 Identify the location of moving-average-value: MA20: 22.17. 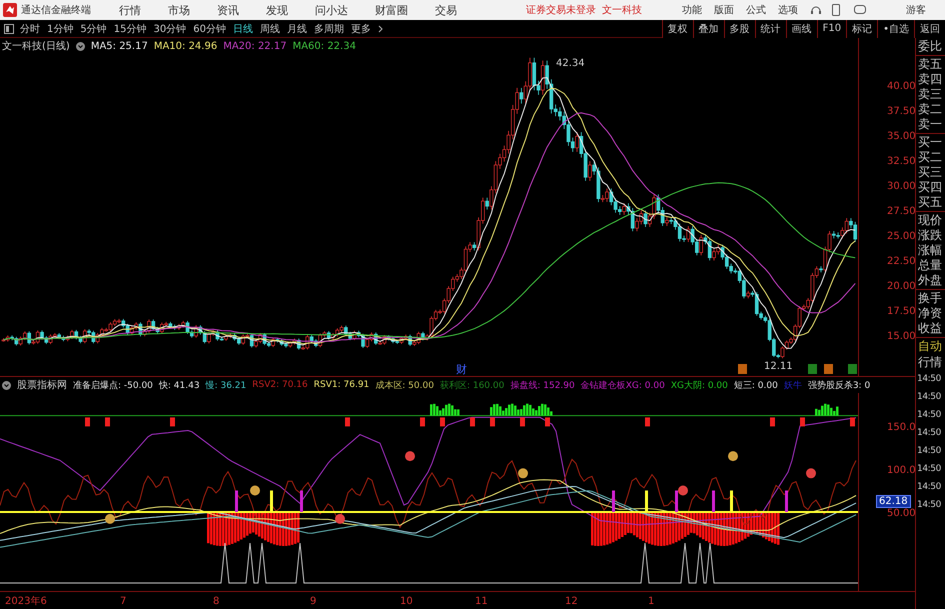
(255, 46).